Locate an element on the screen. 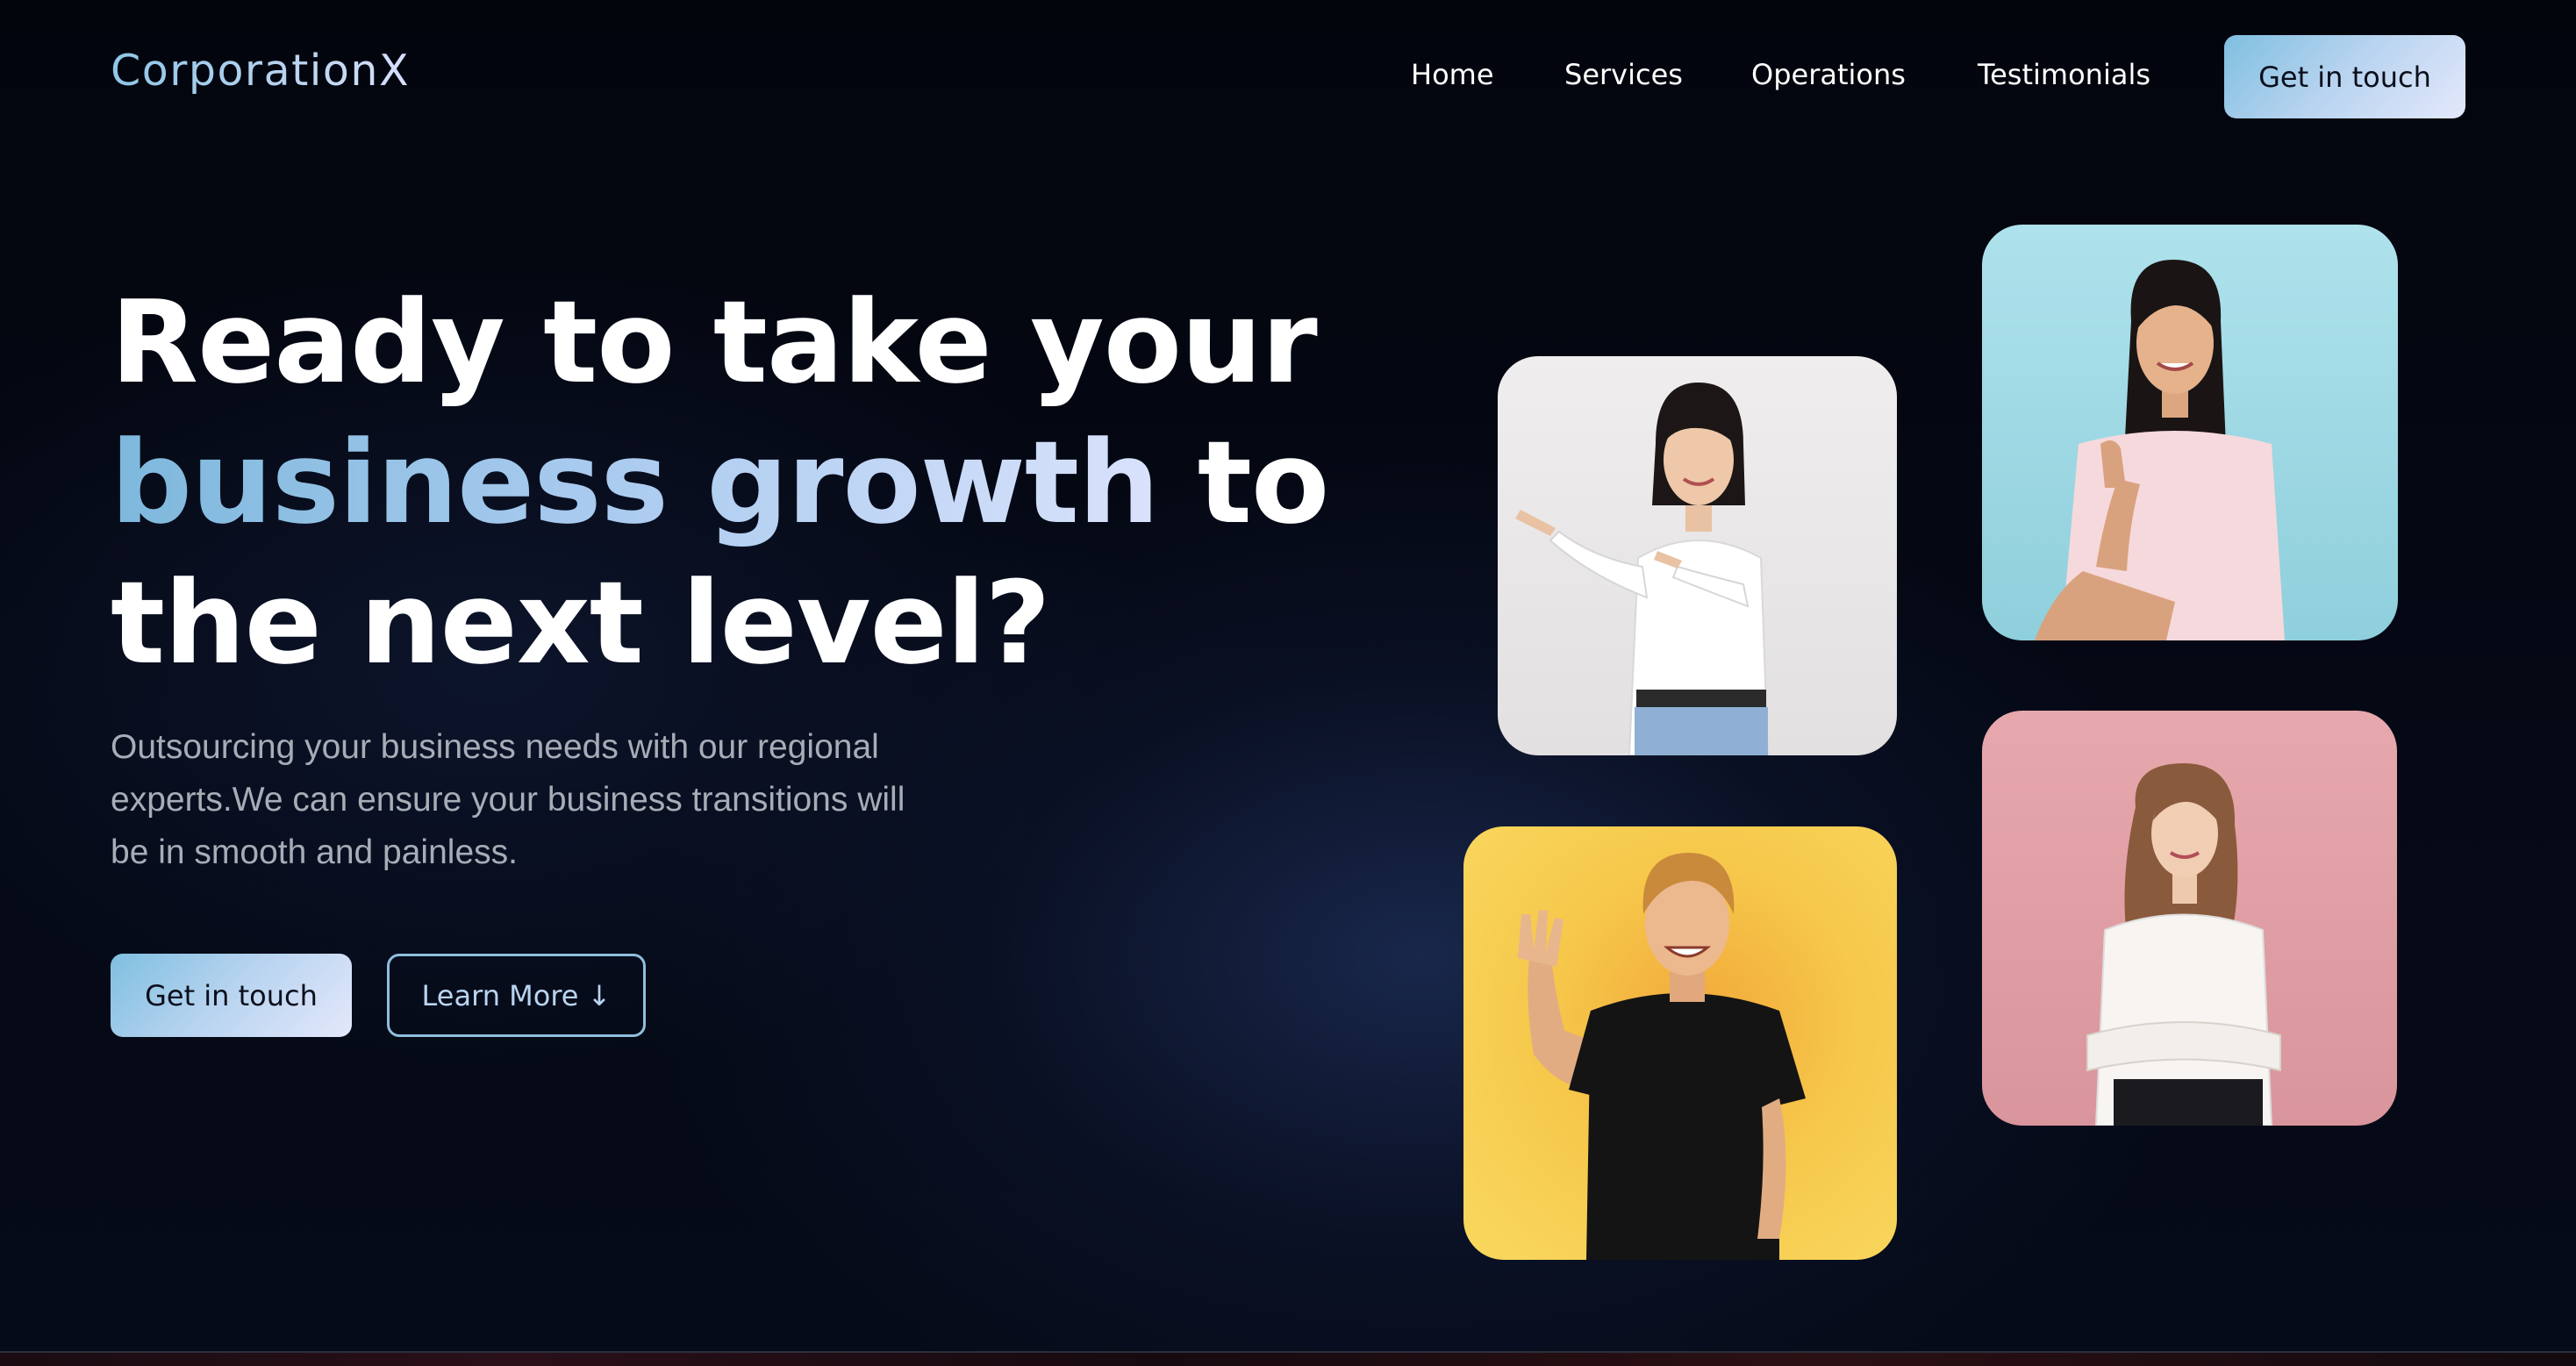  learn-more-button: Learn More ↓ is located at coordinates (516, 995).